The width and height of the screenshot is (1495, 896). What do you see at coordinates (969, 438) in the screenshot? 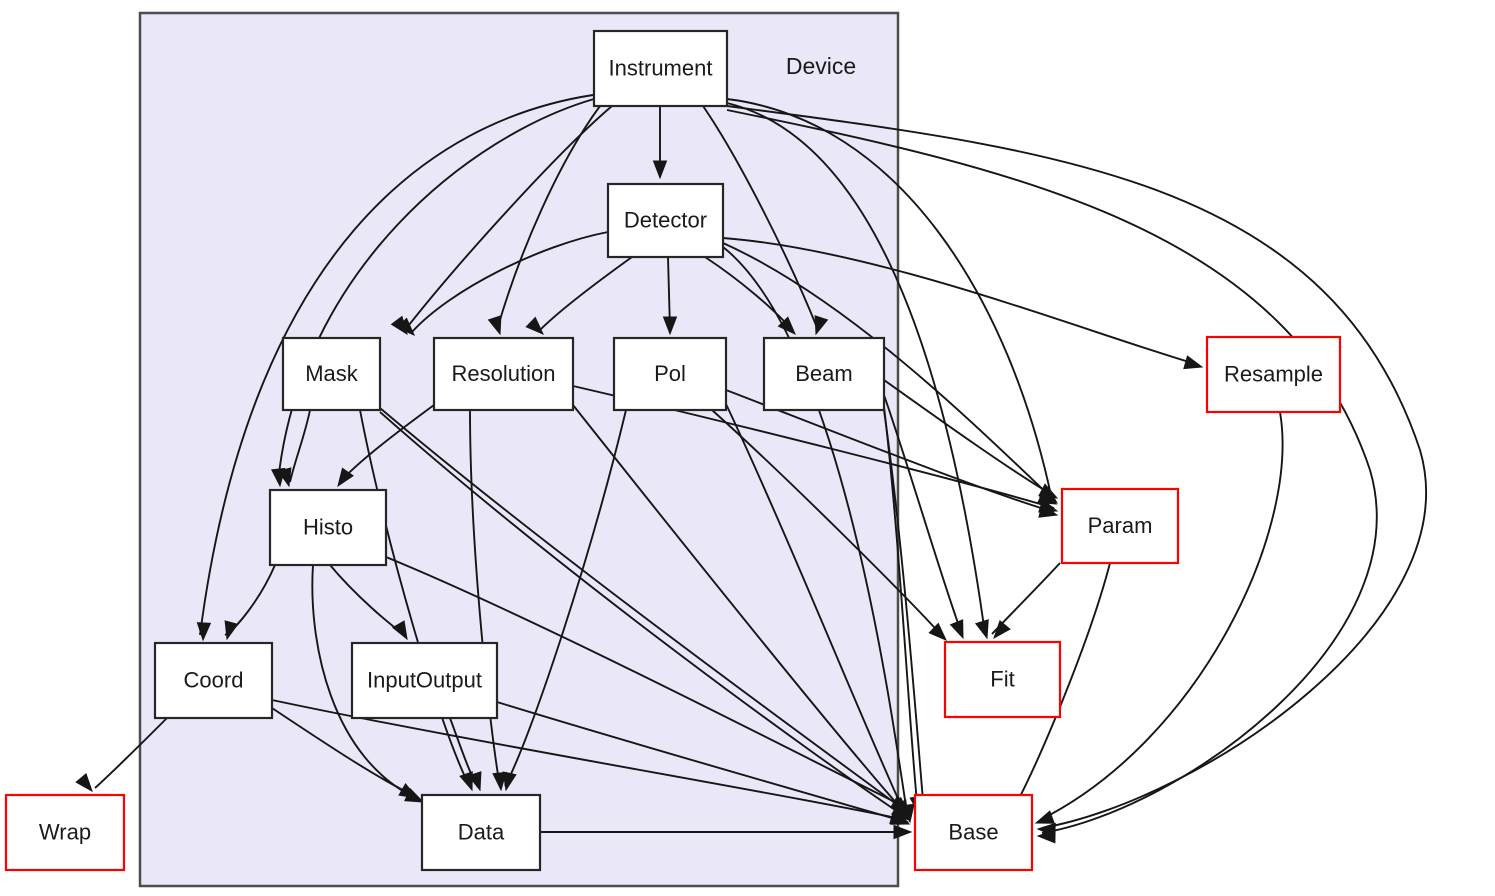
I see `edge-beam-to-param` at bounding box center [969, 438].